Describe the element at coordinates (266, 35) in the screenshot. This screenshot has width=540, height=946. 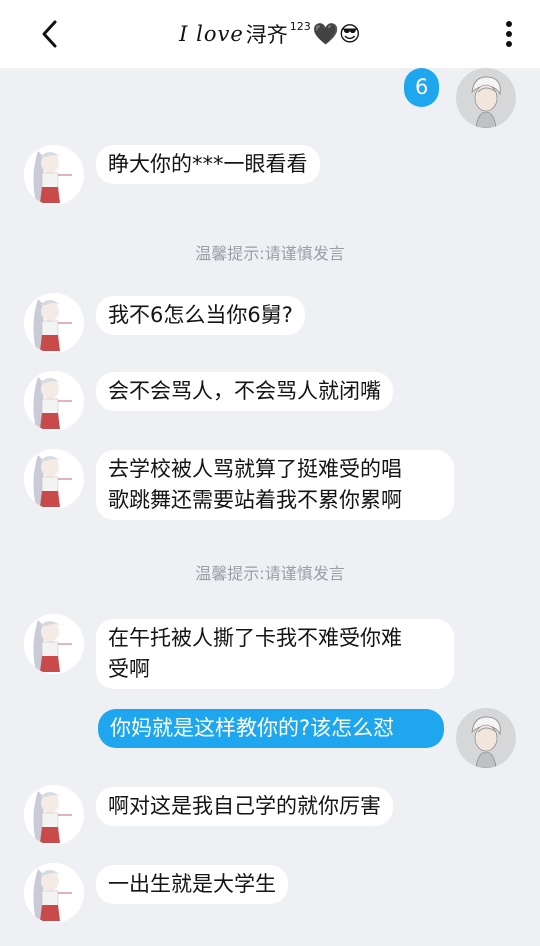
I see `title-name: 浔齐` at that location.